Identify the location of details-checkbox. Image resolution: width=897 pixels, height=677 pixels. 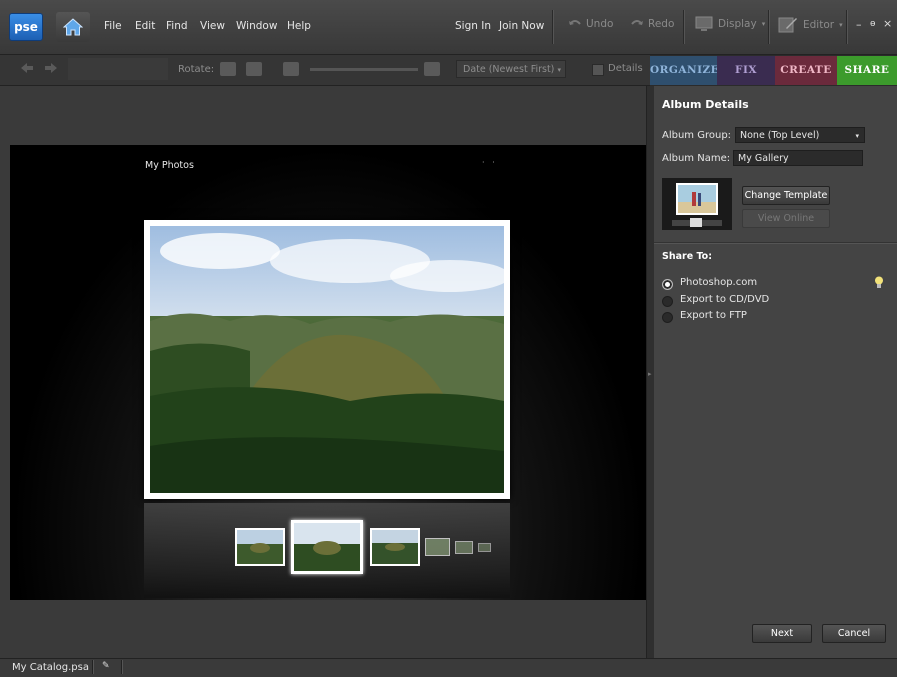
(598, 70).